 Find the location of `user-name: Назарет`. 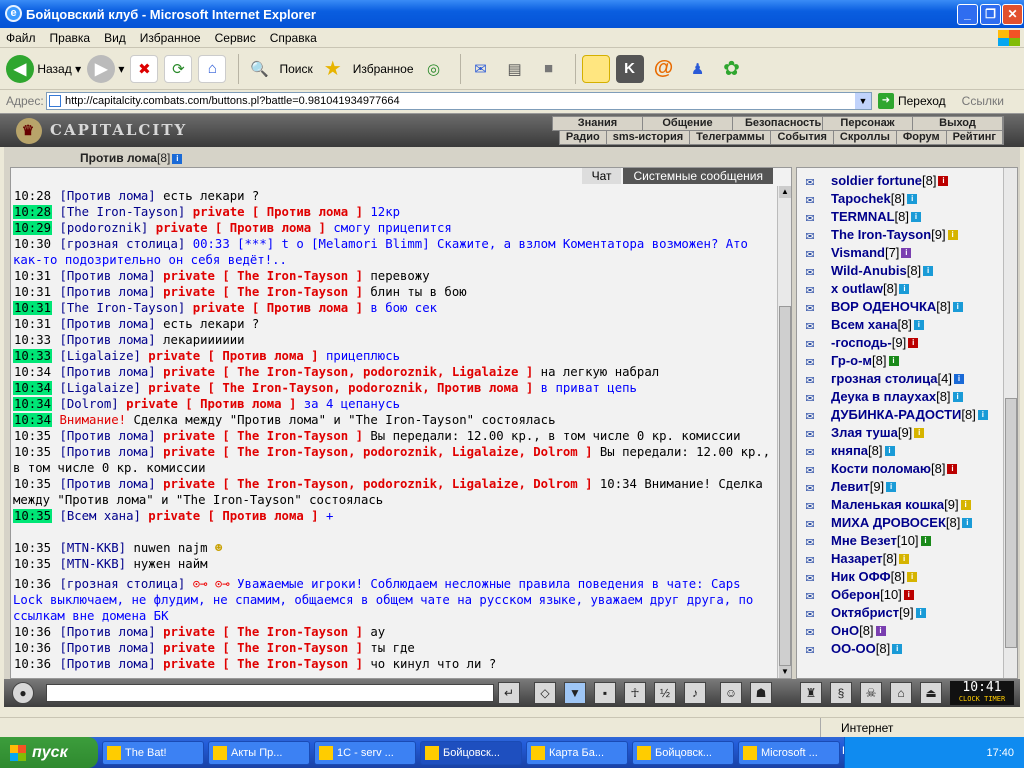

user-name: Назарет is located at coordinates (857, 559).